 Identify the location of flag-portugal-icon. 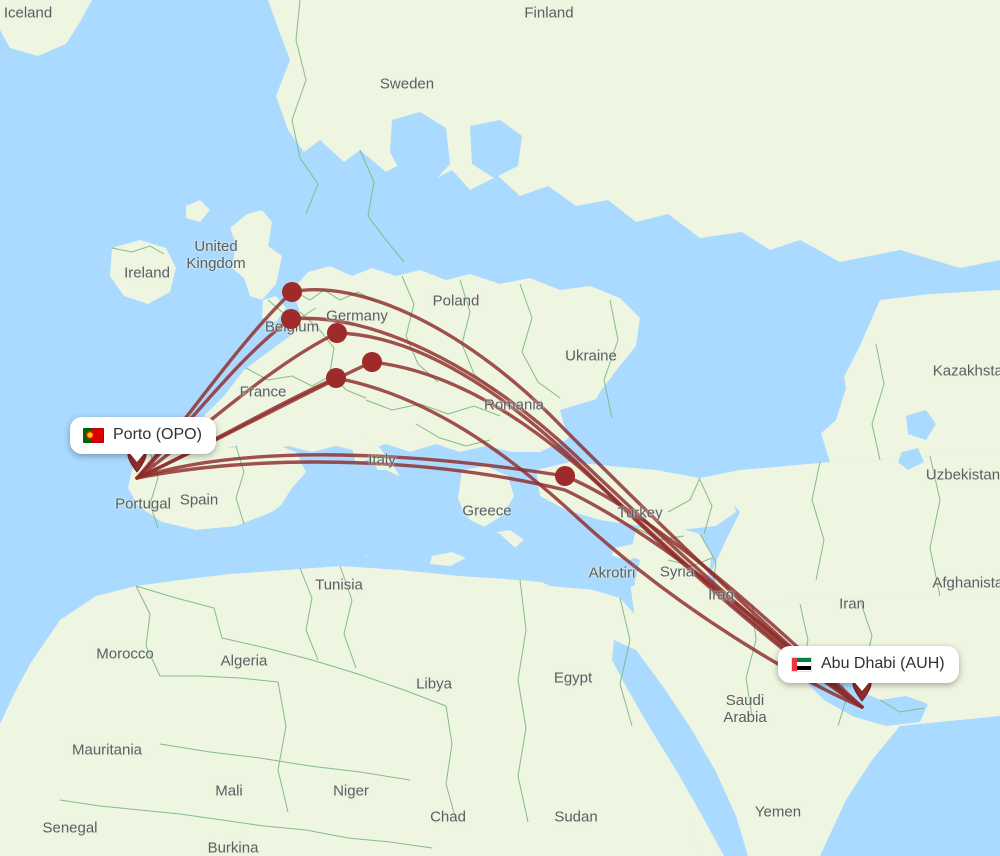
(93, 435).